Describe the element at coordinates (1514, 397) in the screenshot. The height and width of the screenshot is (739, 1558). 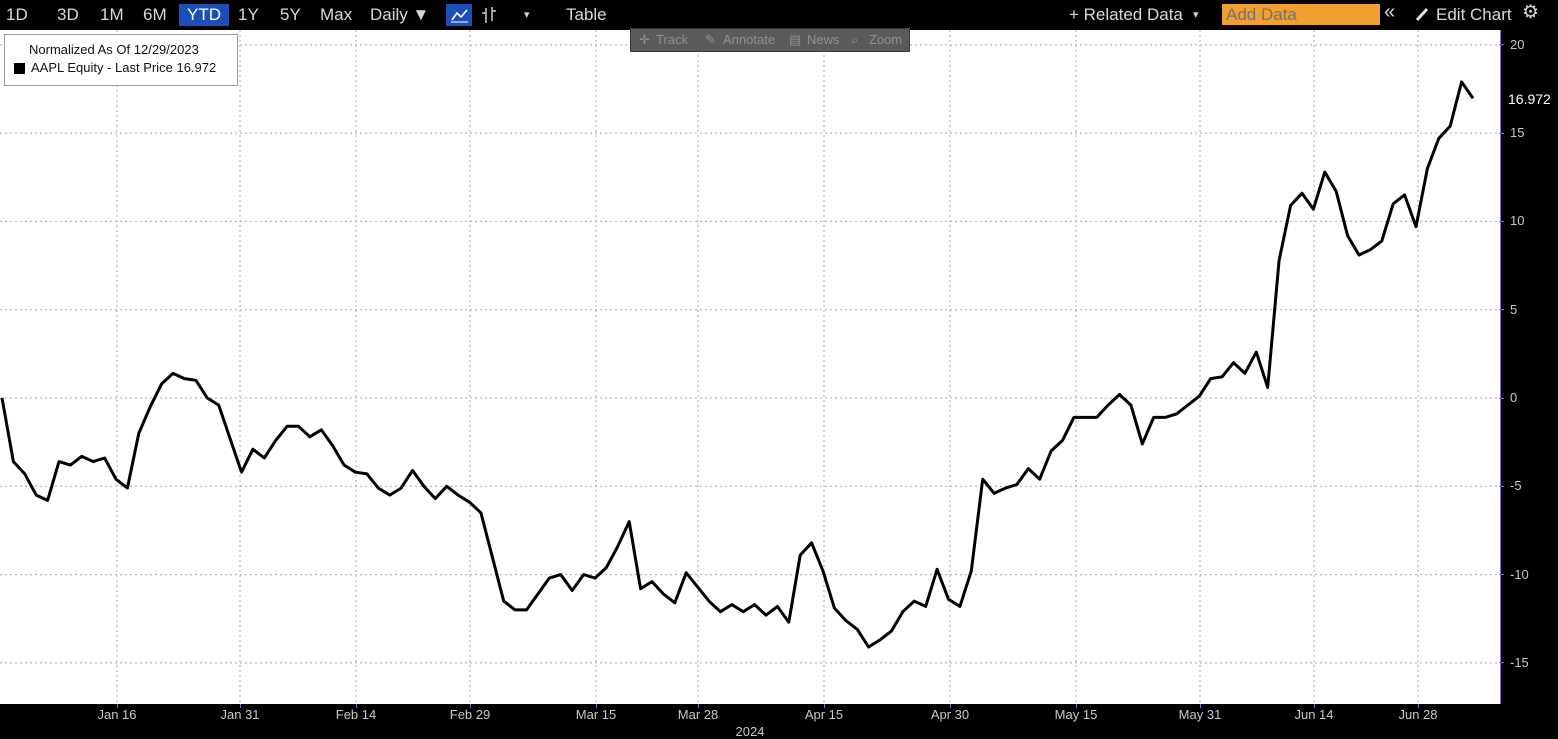
I see `y-tick-label: 0` at that location.